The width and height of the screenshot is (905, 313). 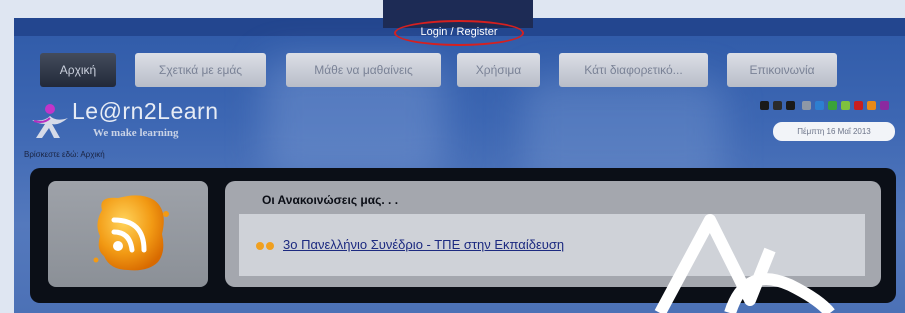 I want to click on announcements-heading: Οι Ανακοινώσεις μας. . ., so click(x=330, y=200).